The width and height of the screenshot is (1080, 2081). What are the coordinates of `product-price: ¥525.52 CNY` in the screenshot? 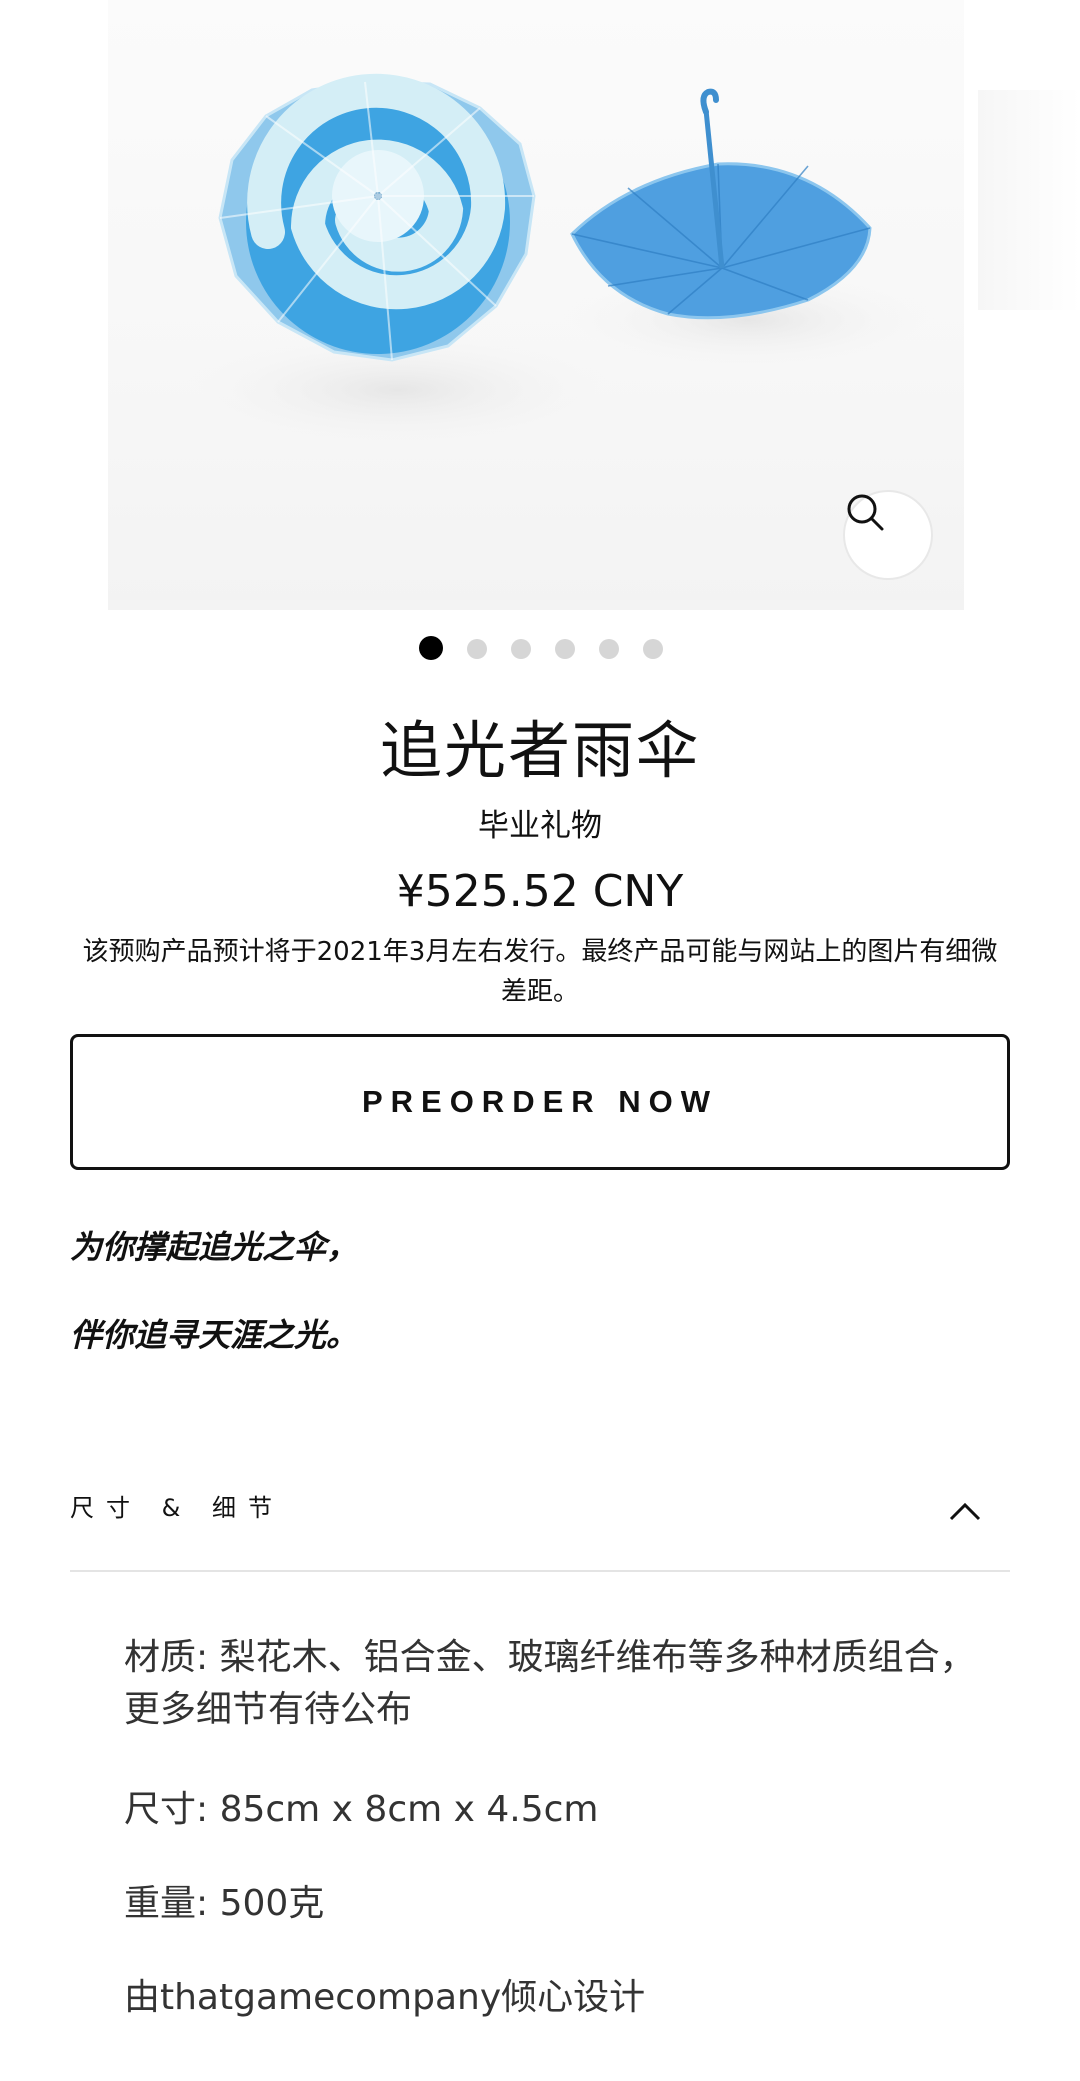 It's located at (540, 891).